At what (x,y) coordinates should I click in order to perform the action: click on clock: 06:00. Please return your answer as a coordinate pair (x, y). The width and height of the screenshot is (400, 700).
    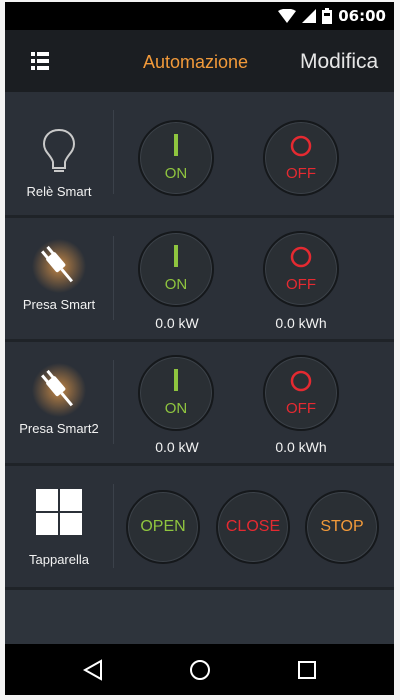
    Looking at the image, I should click on (362, 16).